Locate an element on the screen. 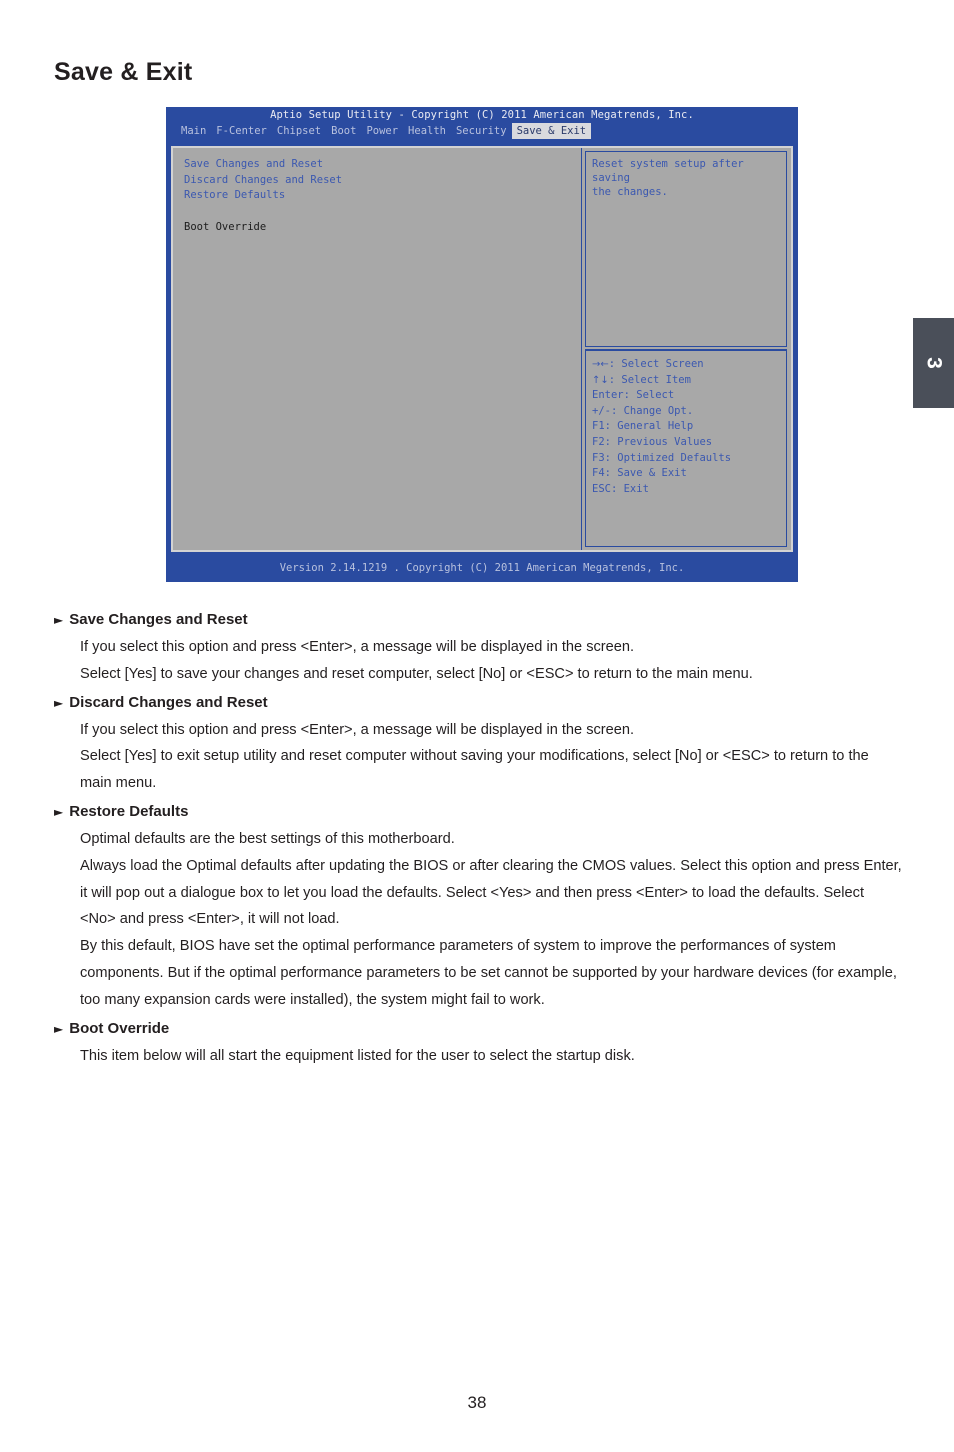 Image resolution: width=954 pixels, height=1452 pixels. page-number: 38 is located at coordinates (477, 1402).